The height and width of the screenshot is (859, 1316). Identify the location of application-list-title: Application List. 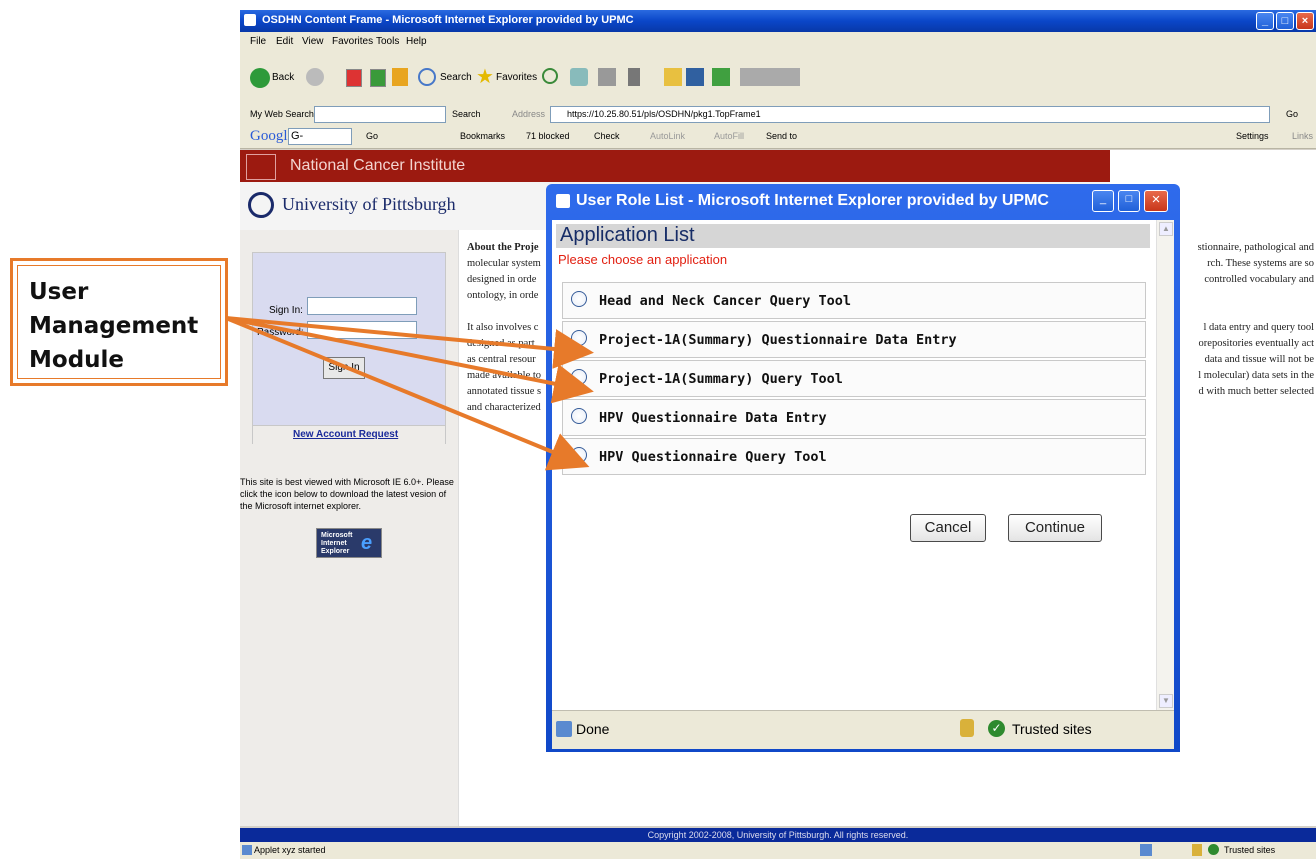
(627, 235).